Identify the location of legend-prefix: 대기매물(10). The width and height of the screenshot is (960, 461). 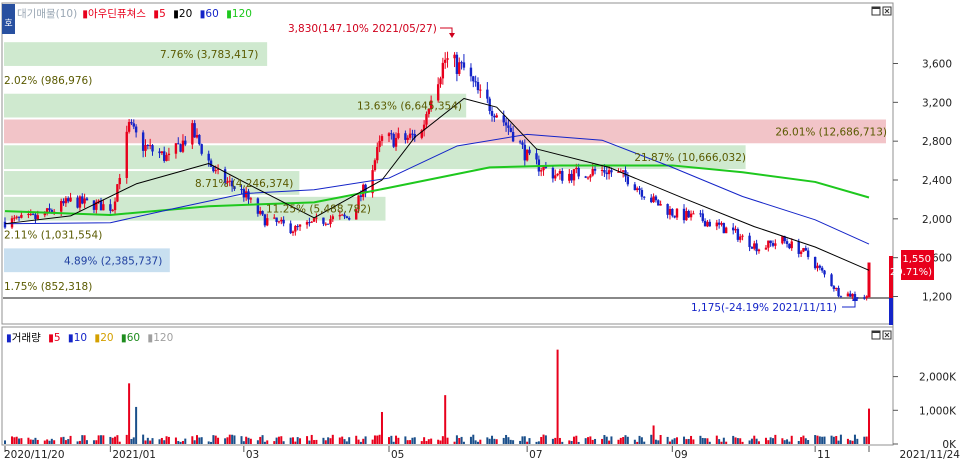
(47, 14).